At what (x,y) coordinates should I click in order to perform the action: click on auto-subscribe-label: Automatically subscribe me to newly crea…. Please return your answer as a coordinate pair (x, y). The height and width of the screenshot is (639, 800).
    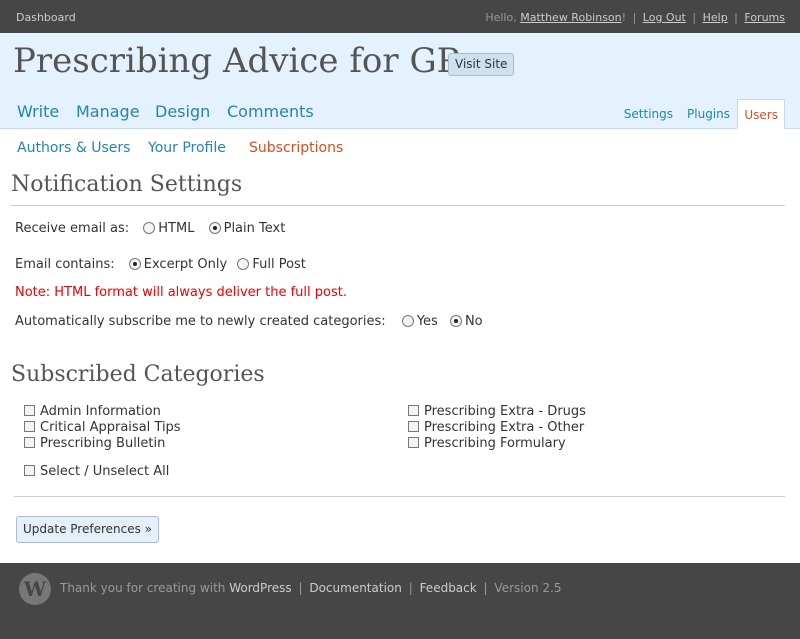
    Looking at the image, I should click on (200, 321).